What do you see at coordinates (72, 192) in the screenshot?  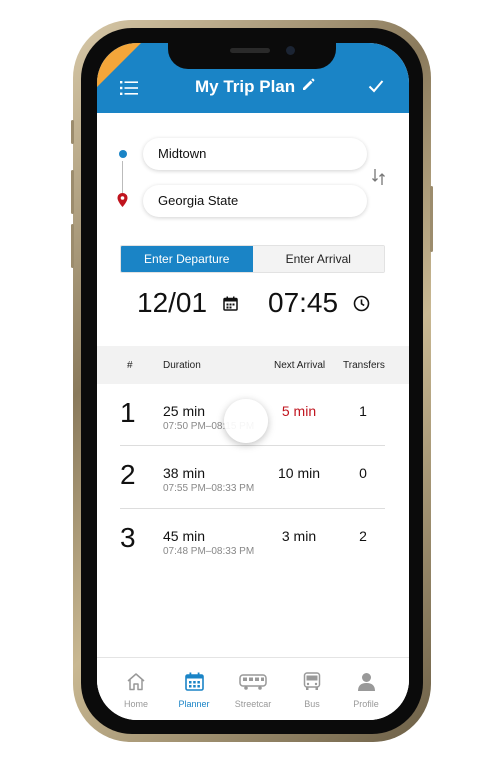 I see `volume-up-button` at bounding box center [72, 192].